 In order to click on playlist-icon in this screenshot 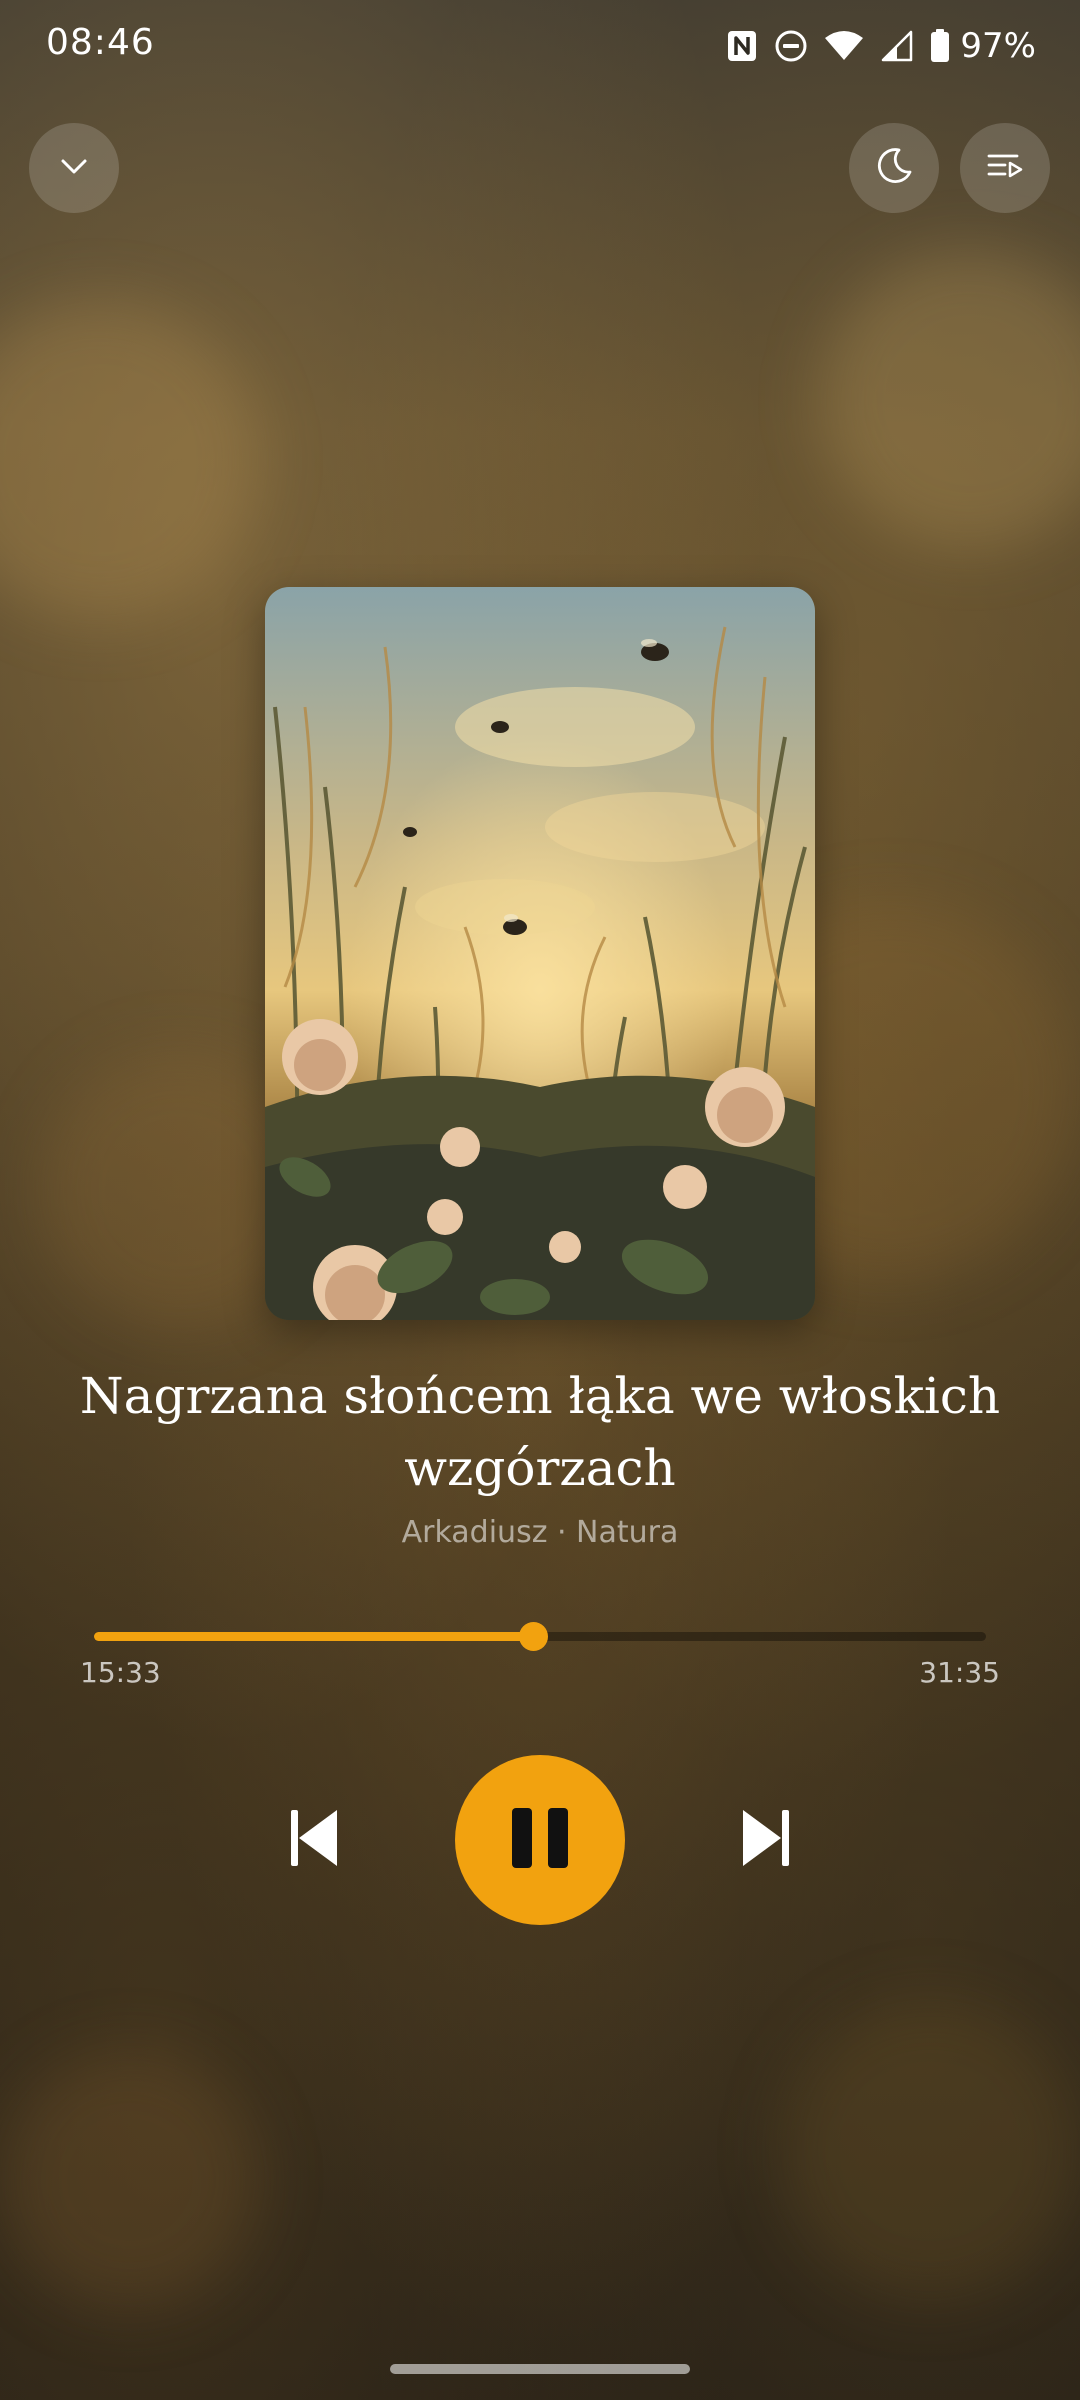, I will do `click(1005, 168)`.